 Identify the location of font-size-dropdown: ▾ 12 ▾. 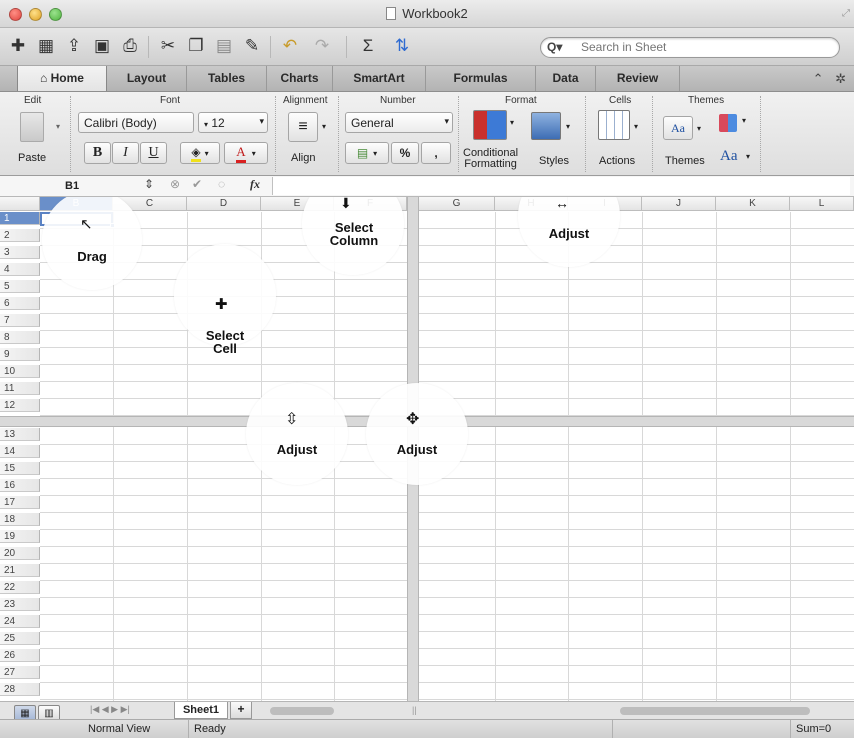
(233, 122).